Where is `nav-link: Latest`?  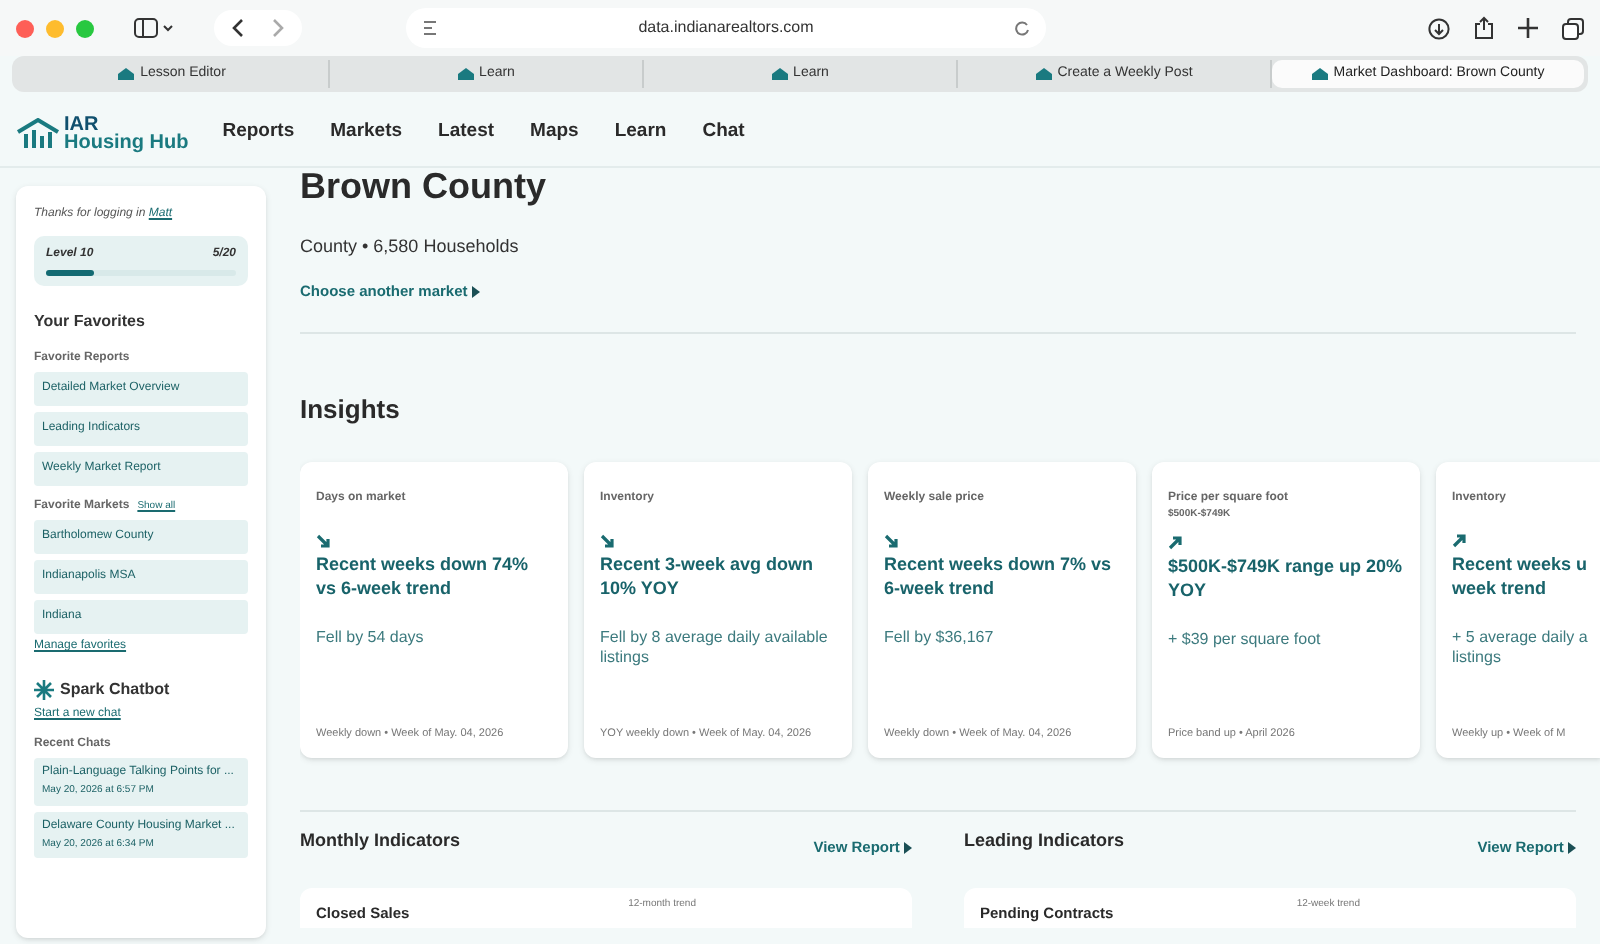
nav-link: Latest is located at coordinates (466, 133).